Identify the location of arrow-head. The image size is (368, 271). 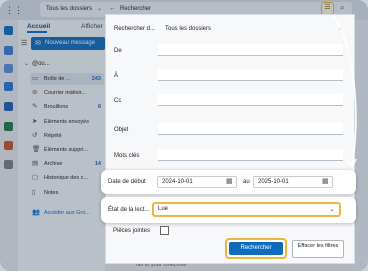
(351, 163).